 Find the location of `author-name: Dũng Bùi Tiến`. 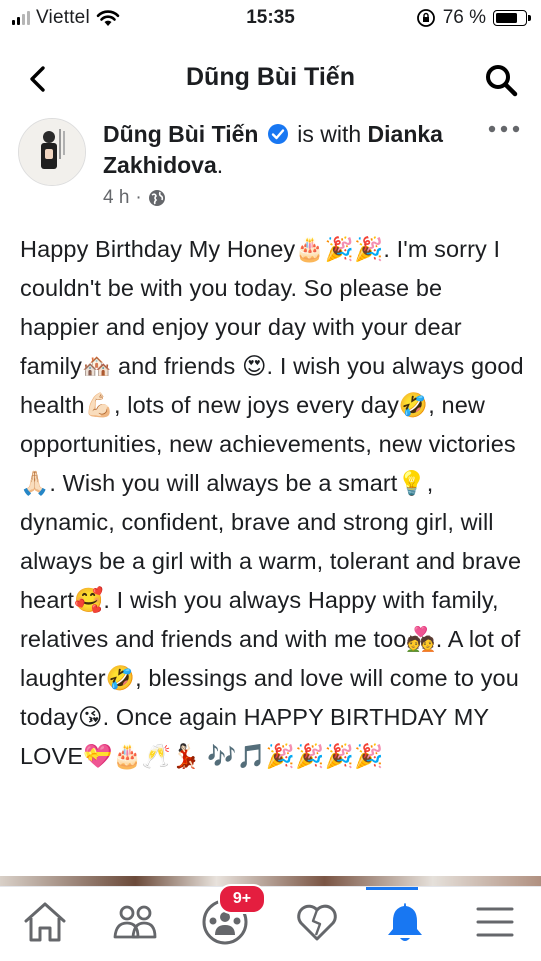

author-name: Dũng Bùi Tiến is located at coordinates (180, 134).